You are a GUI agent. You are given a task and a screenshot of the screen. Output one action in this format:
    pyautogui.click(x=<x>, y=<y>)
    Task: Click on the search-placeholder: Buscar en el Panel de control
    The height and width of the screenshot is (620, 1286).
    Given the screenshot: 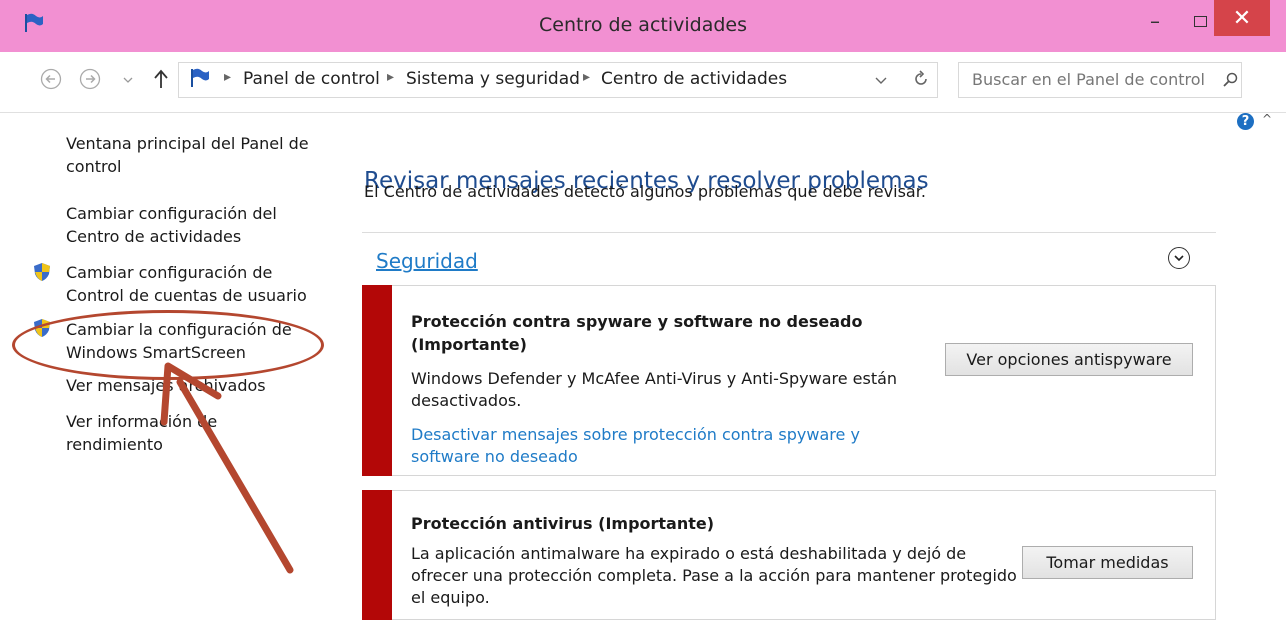 What is the action you would take?
    pyautogui.click(x=1088, y=79)
    